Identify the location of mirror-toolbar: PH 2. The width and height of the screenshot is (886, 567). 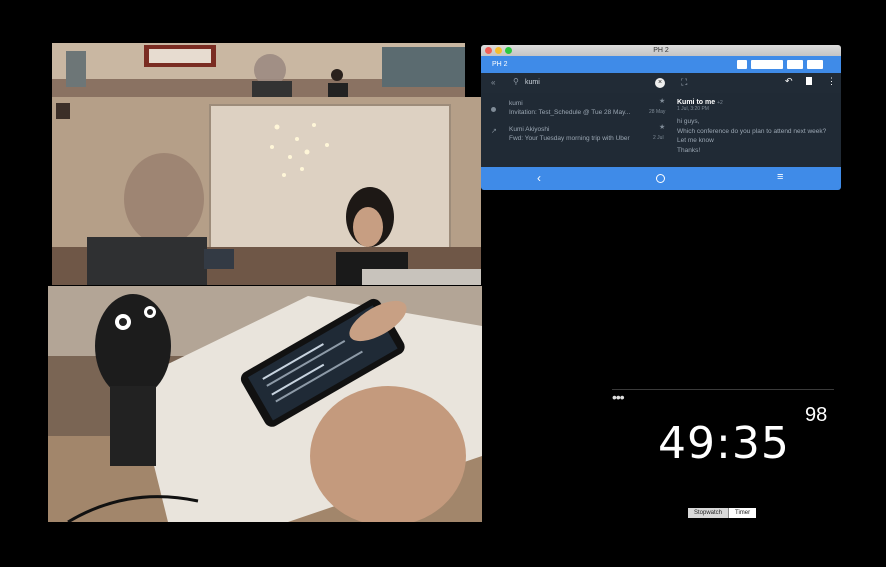
(661, 64).